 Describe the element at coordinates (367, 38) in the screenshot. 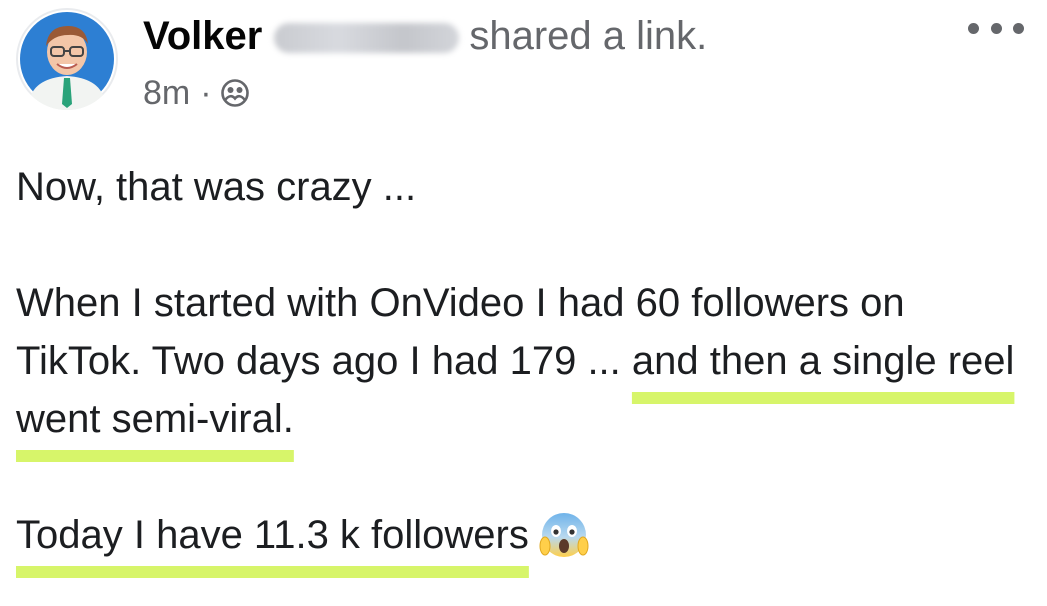

I see `author-last-name-redacted` at that location.